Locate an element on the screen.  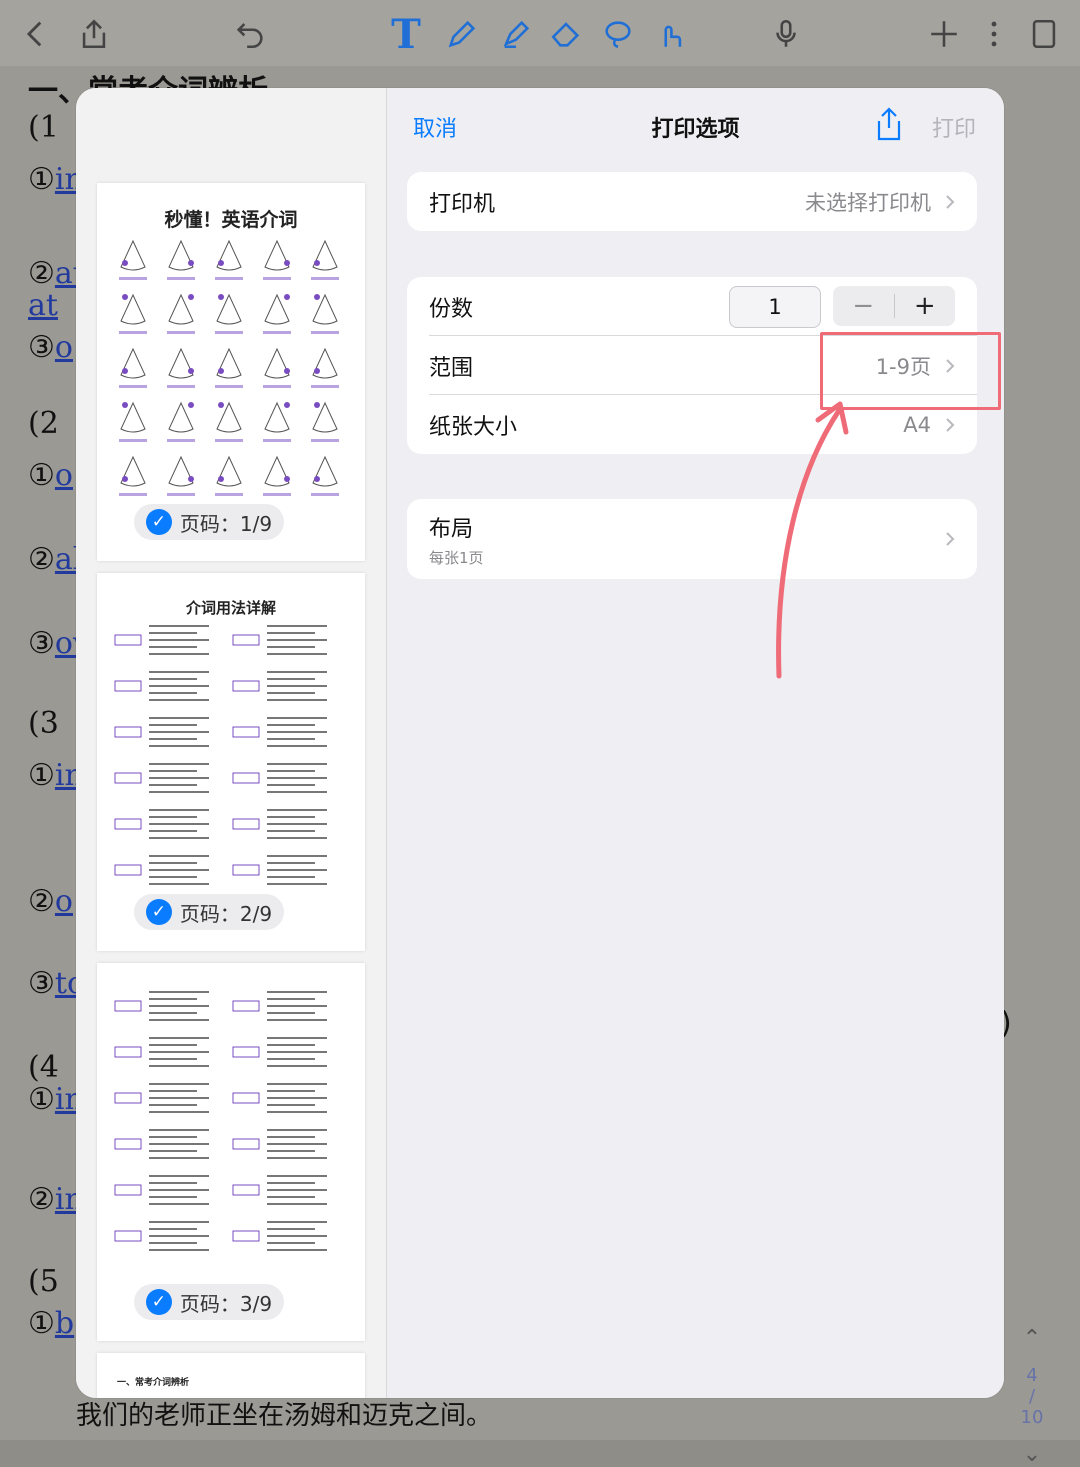
decrement-button: − is located at coordinates (863, 306).